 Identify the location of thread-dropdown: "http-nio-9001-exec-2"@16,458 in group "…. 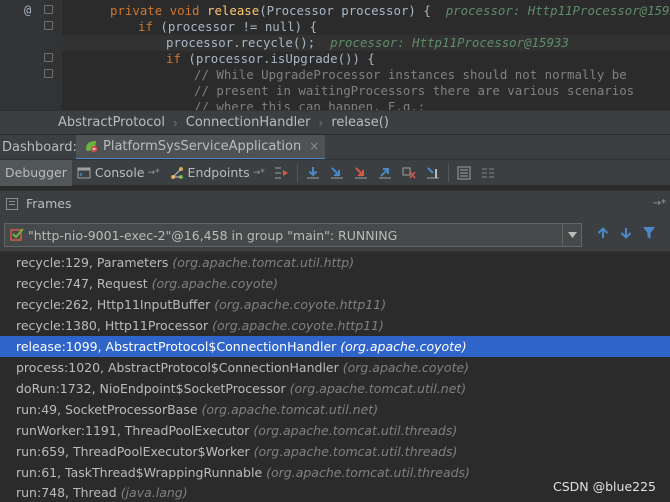
(293, 235).